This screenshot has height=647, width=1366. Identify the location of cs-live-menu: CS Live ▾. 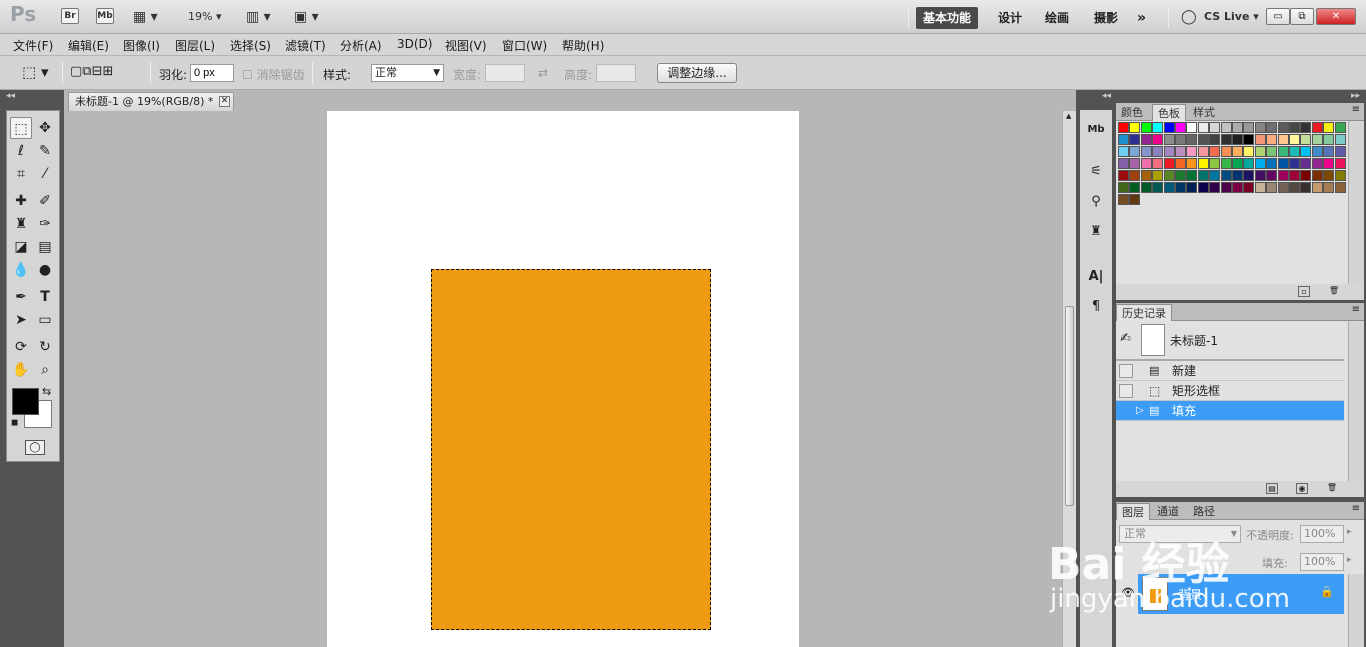
(1231, 17).